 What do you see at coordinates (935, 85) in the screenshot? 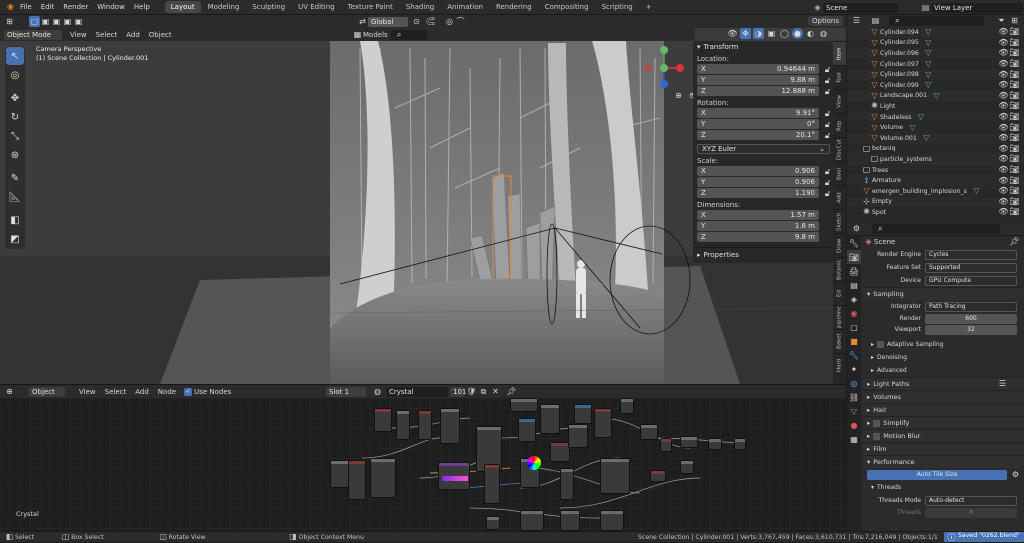
I see `outliner-row: ▽ Cylinder.099 ▽ 👁︎ 📷︎` at bounding box center [935, 85].